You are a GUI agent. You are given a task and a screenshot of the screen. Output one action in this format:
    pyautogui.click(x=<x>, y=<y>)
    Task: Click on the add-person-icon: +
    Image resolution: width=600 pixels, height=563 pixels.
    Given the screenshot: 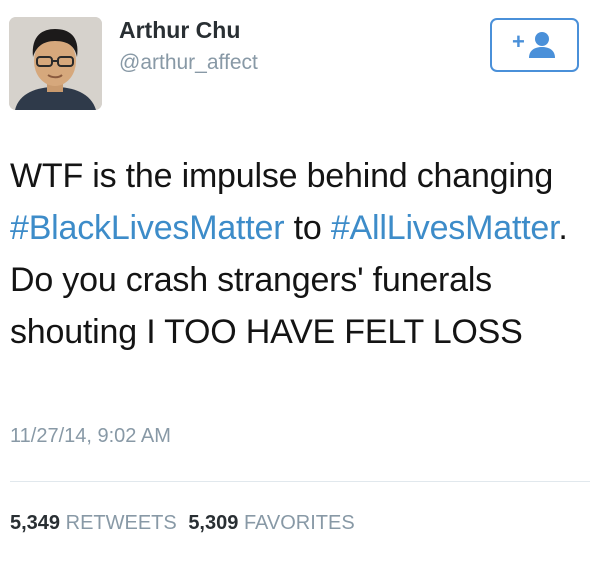 What is the action you would take?
    pyautogui.click(x=533, y=44)
    